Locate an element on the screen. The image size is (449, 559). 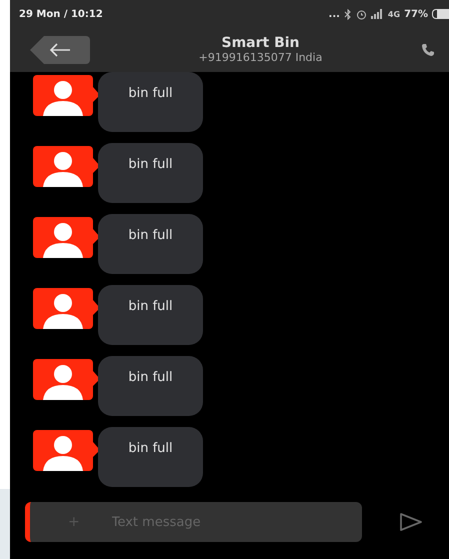
battery-icon is located at coordinates (440, 14).